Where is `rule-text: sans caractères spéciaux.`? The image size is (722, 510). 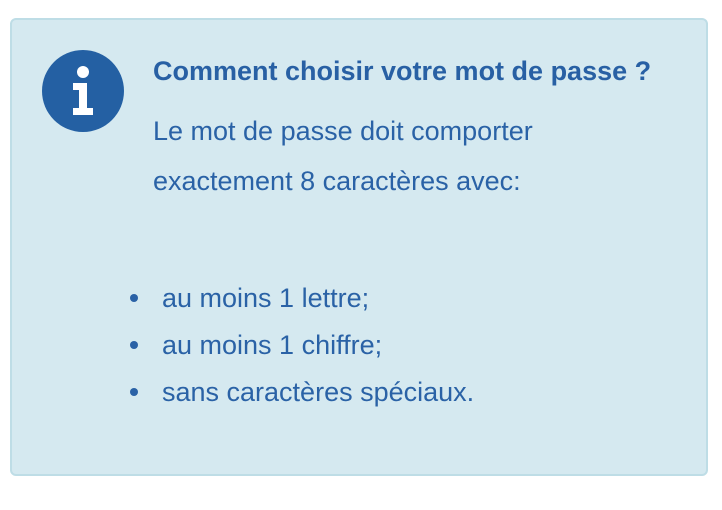 rule-text: sans caractères spéciaux. is located at coordinates (318, 392).